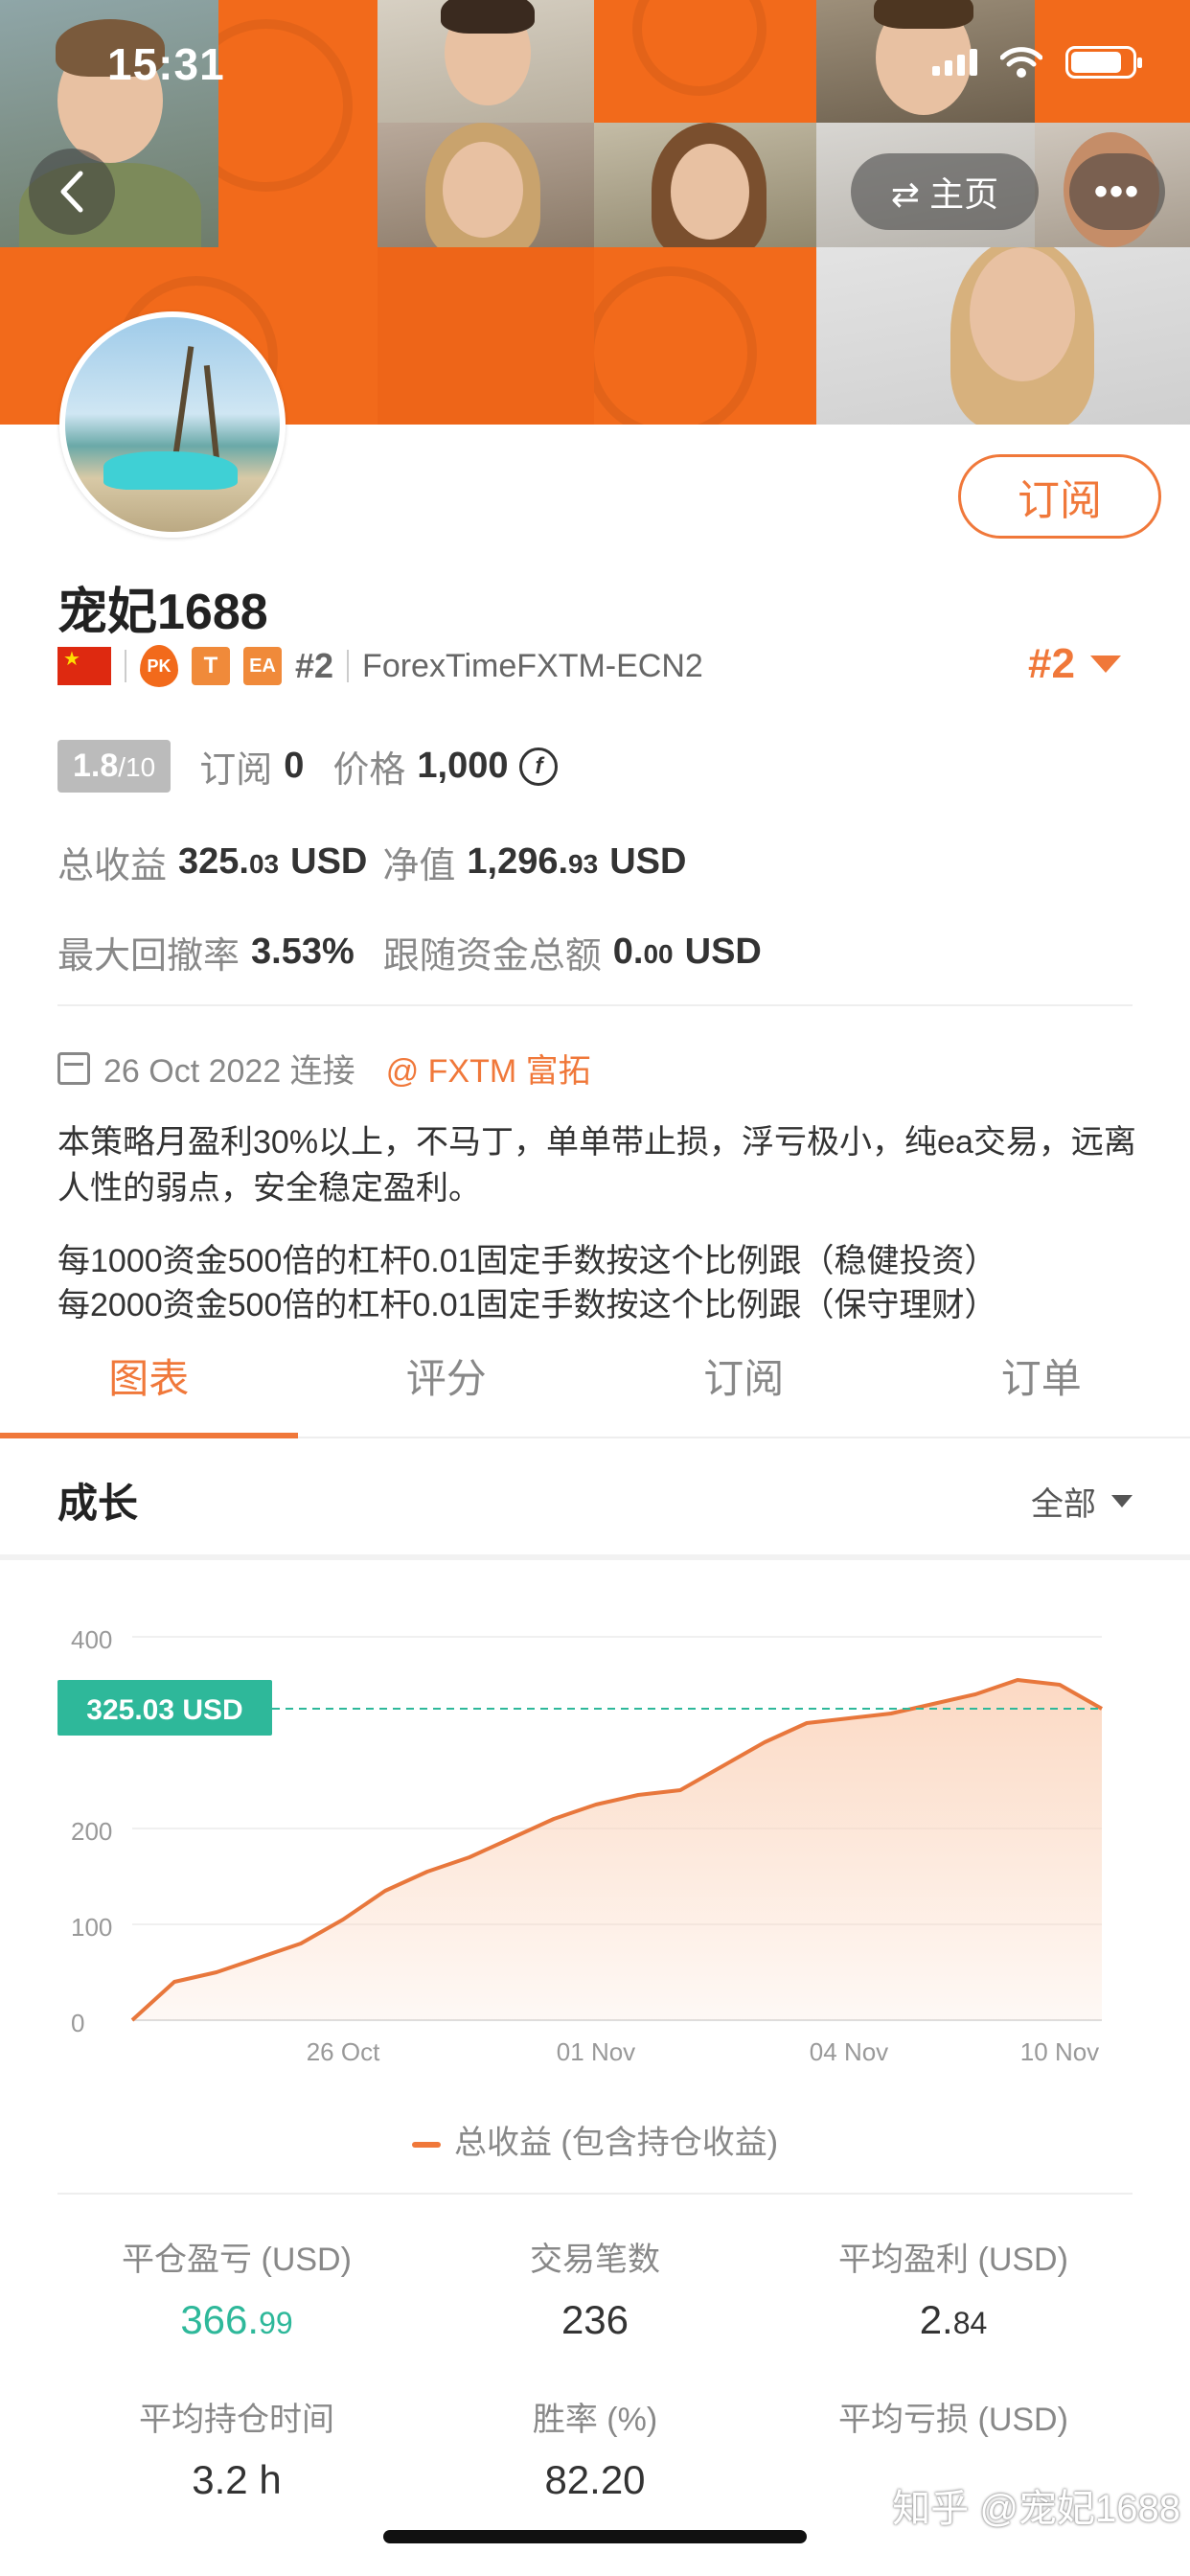 The image size is (1190, 2576). I want to click on score-badge: 1.8/10, so click(115, 766).